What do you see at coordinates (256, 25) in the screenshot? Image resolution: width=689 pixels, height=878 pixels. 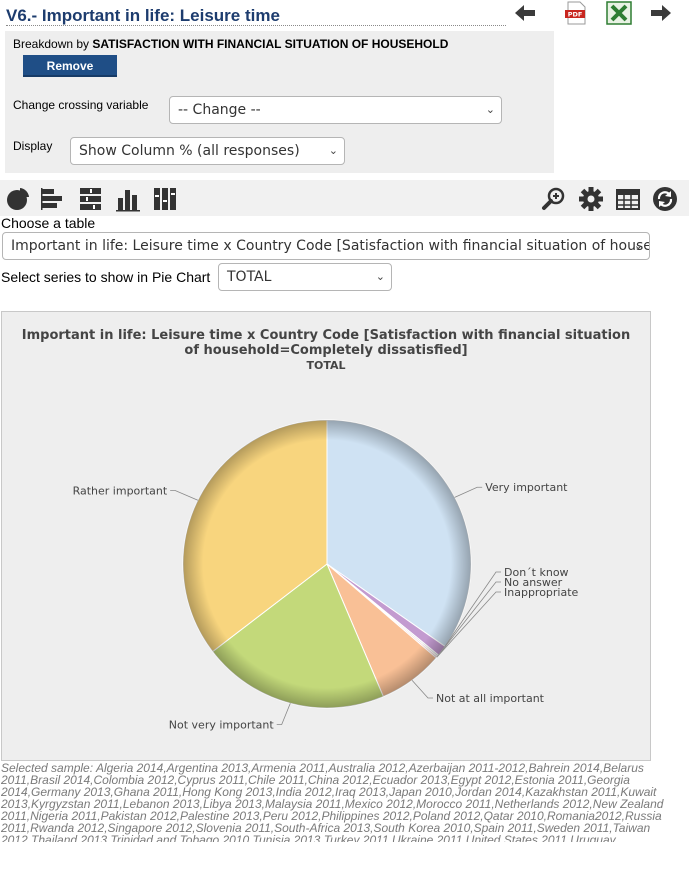 I see `title-divider` at bounding box center [256, 25].